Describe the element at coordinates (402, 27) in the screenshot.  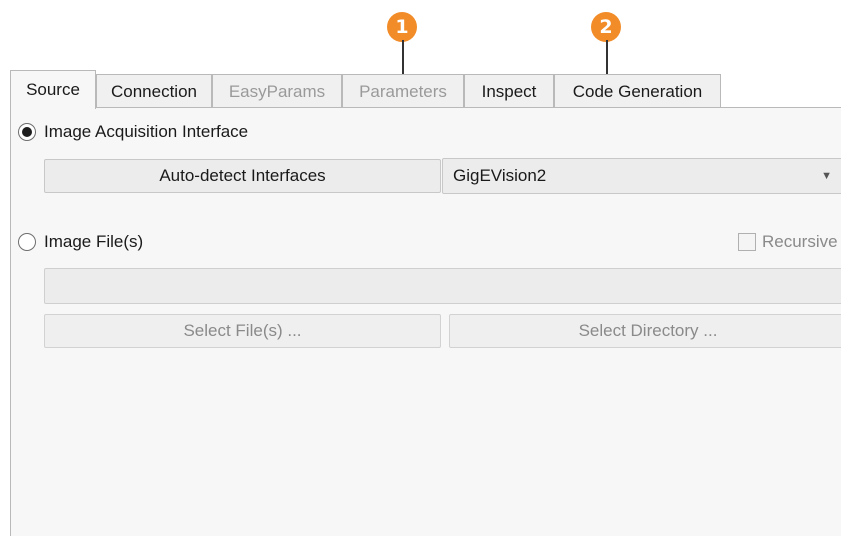
I see `callout-marker-1: 1` at that location.